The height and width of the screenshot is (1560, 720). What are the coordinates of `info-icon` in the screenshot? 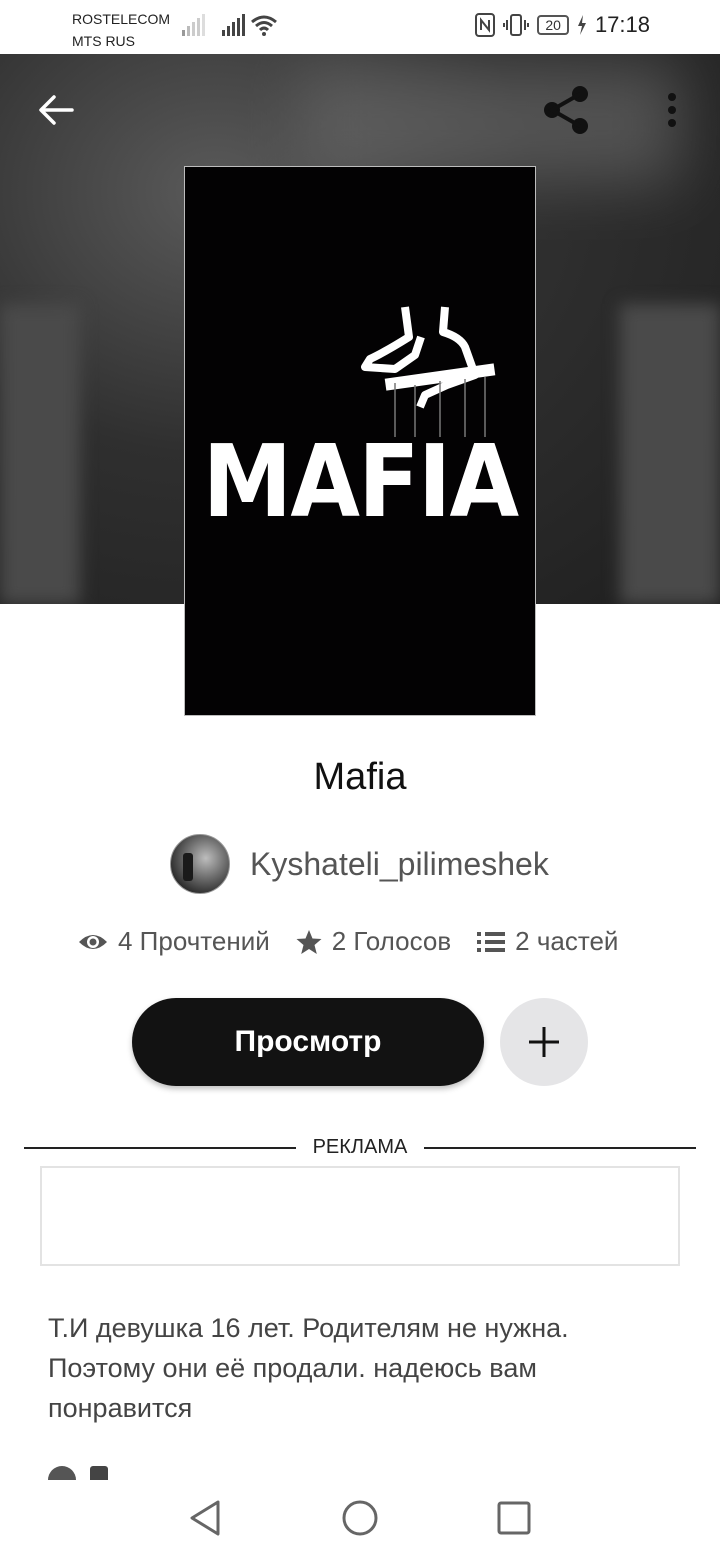 It's located at (62, 1473).